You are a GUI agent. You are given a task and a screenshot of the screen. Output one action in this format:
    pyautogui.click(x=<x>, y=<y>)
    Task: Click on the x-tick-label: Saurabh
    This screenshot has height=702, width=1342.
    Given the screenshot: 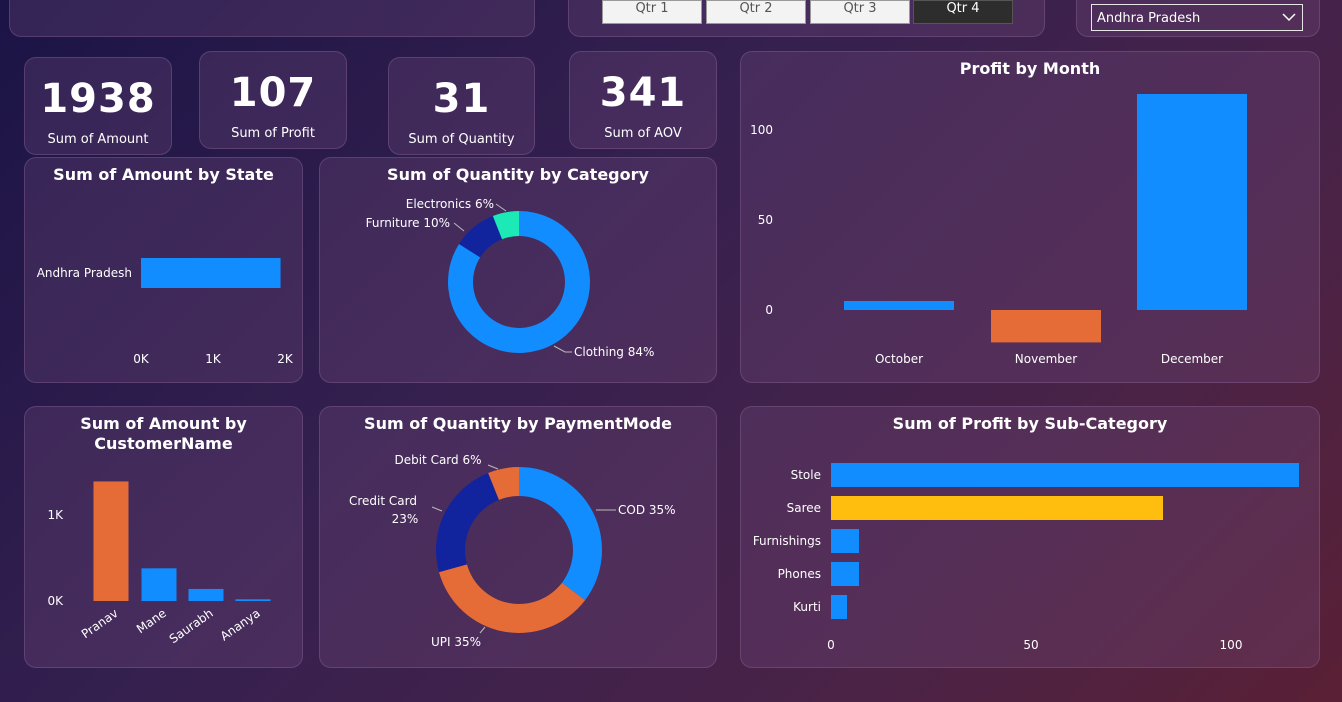 What is the action you would take?
    pyautogui.click(x=191, y=626)
    